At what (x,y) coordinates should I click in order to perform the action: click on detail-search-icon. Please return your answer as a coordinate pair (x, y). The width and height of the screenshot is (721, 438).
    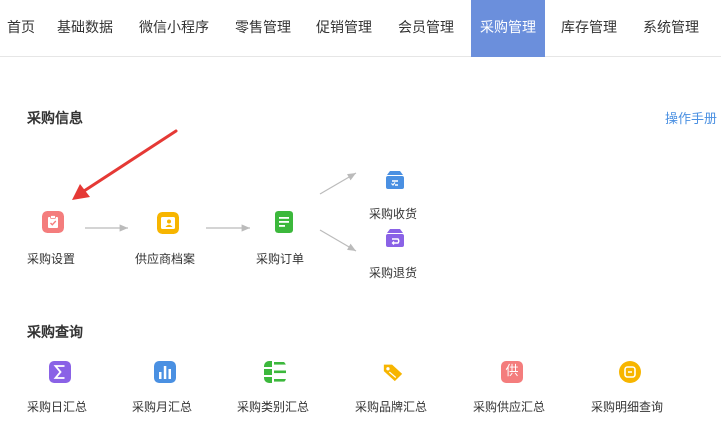
    Looking at the image, I should click on (630, 372).